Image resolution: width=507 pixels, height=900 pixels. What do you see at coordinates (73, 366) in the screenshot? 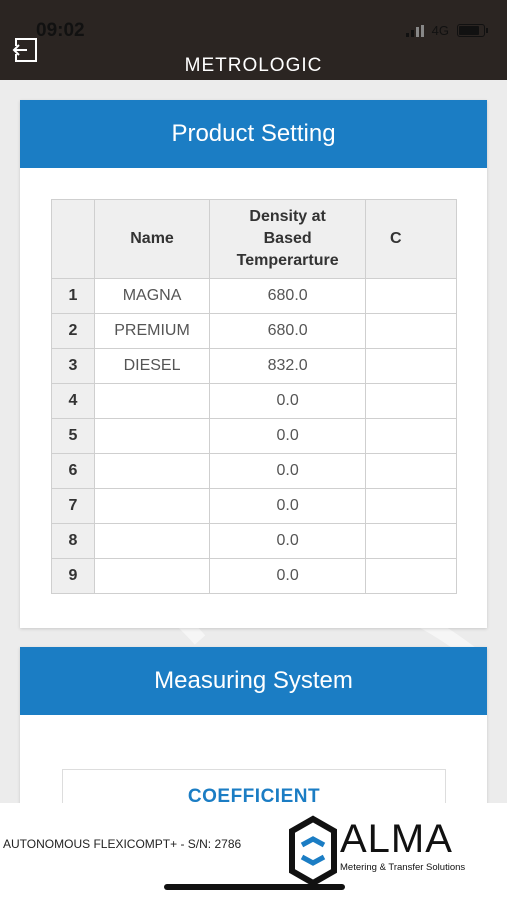
I see `row-index: 3` at bounding box center [73, 366].